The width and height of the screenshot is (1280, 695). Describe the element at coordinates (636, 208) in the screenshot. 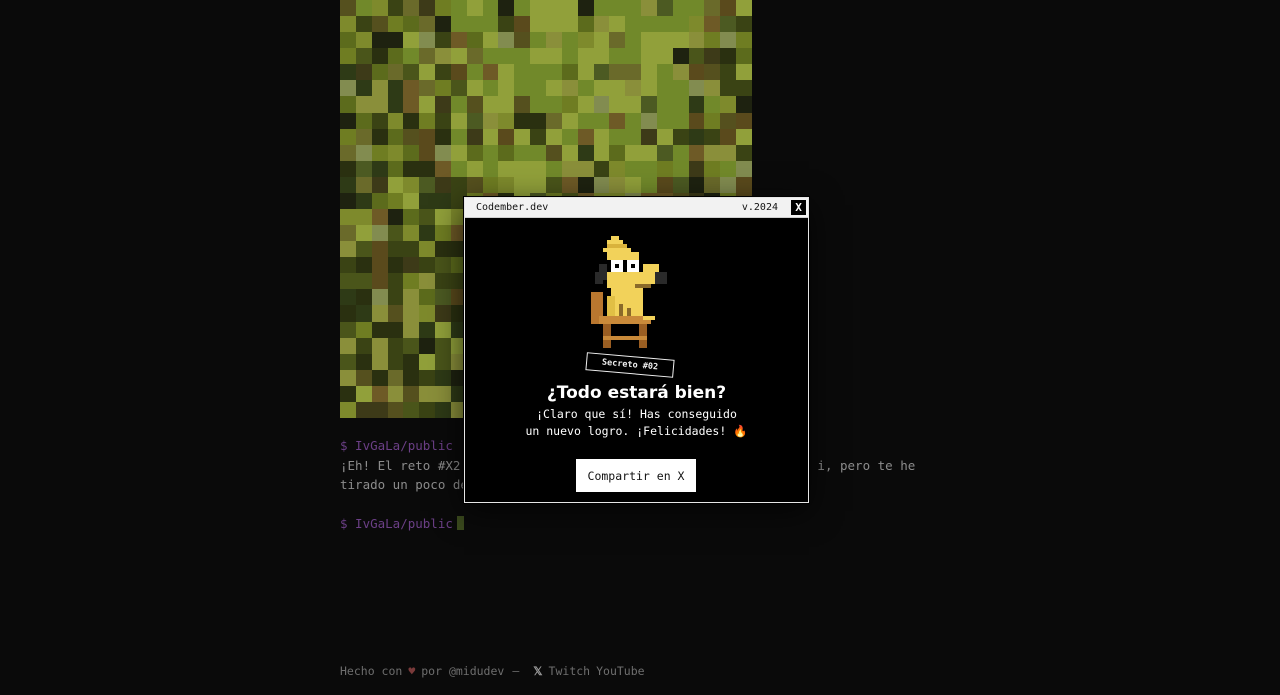

I see `dialog-titlebar: Codember.dev v.2024 X` at that location.